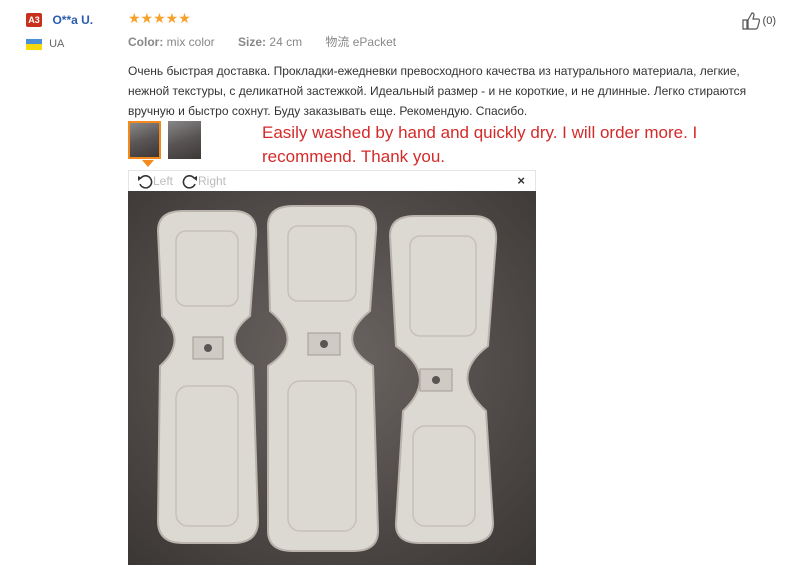 This screenshot has width=800, height=579. Describe the element at coordinates (57, 44) in the screenshot. I see `country-code: UA` at that location.